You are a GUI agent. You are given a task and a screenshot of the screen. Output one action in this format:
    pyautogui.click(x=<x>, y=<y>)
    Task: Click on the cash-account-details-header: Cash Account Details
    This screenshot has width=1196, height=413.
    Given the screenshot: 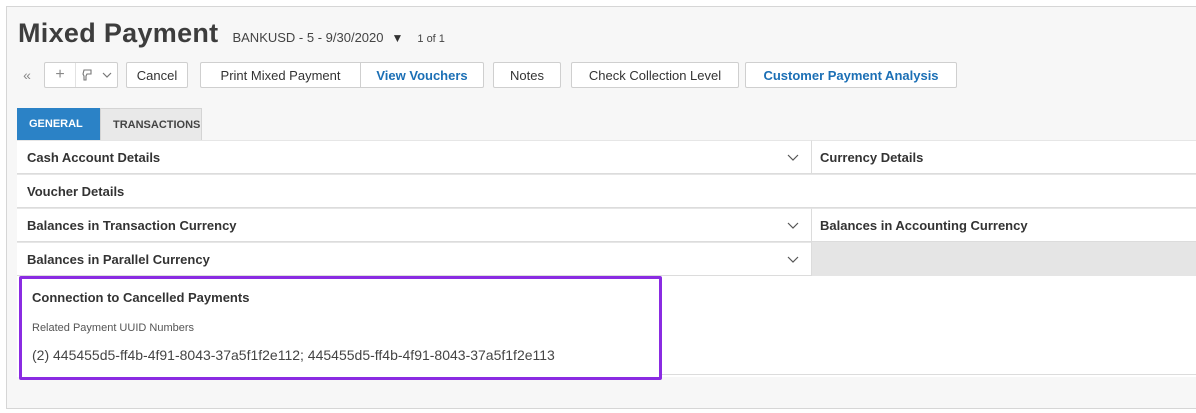 What is the action you would take?
    pyautogui.click(x=414, y=157)
    